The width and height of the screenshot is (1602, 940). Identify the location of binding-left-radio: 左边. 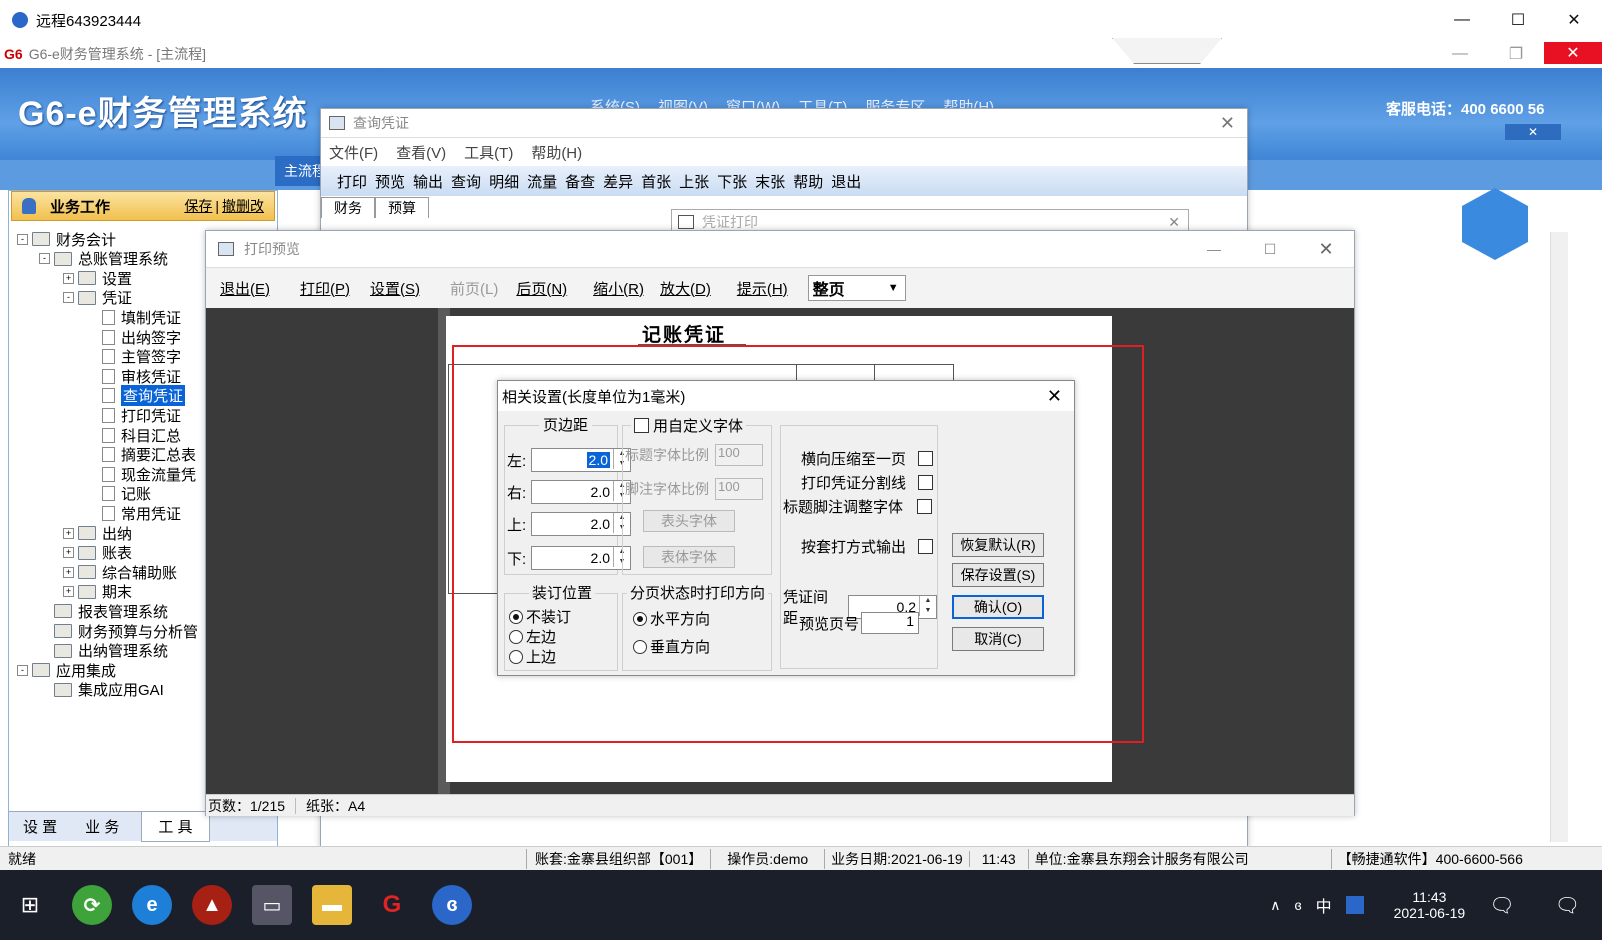
(532, 636).